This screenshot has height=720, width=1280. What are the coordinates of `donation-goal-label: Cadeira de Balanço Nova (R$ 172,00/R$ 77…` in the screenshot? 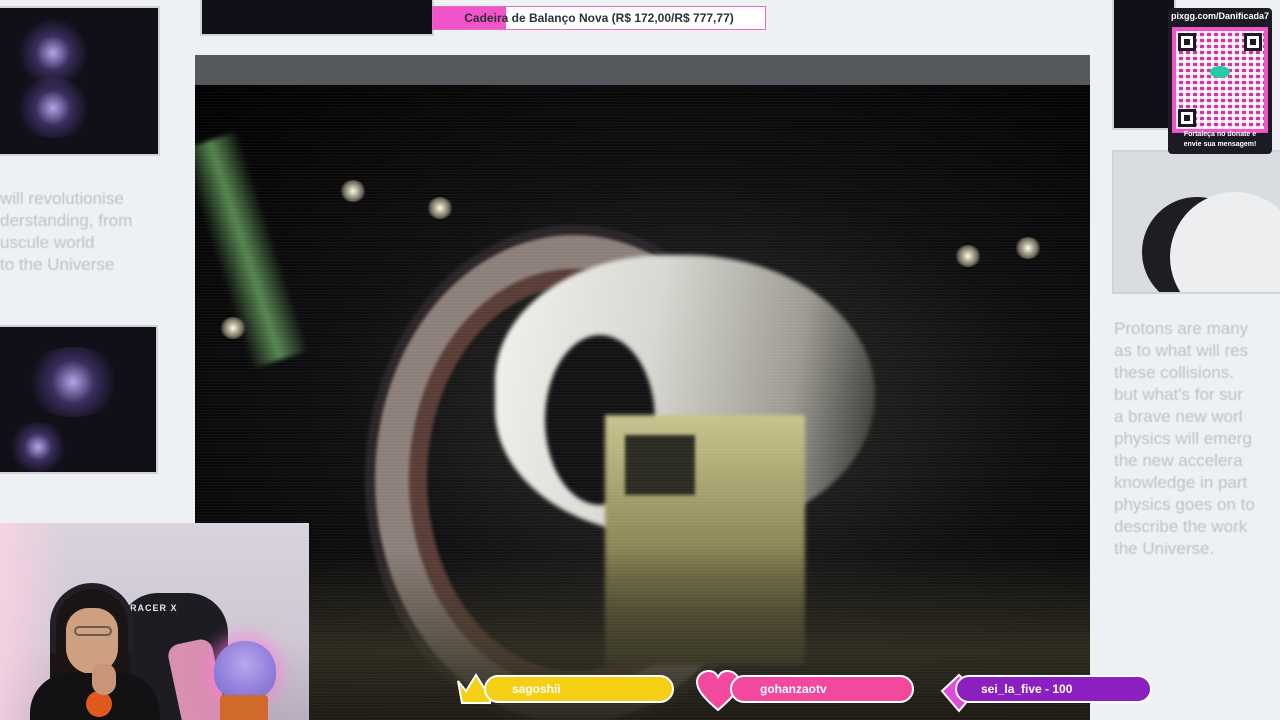 It's located at (599, 18).